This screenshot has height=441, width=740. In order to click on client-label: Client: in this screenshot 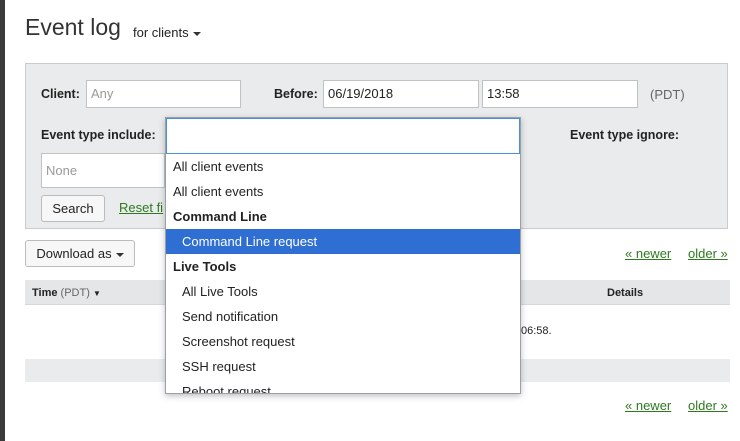, I will do `click(60, 94)`.